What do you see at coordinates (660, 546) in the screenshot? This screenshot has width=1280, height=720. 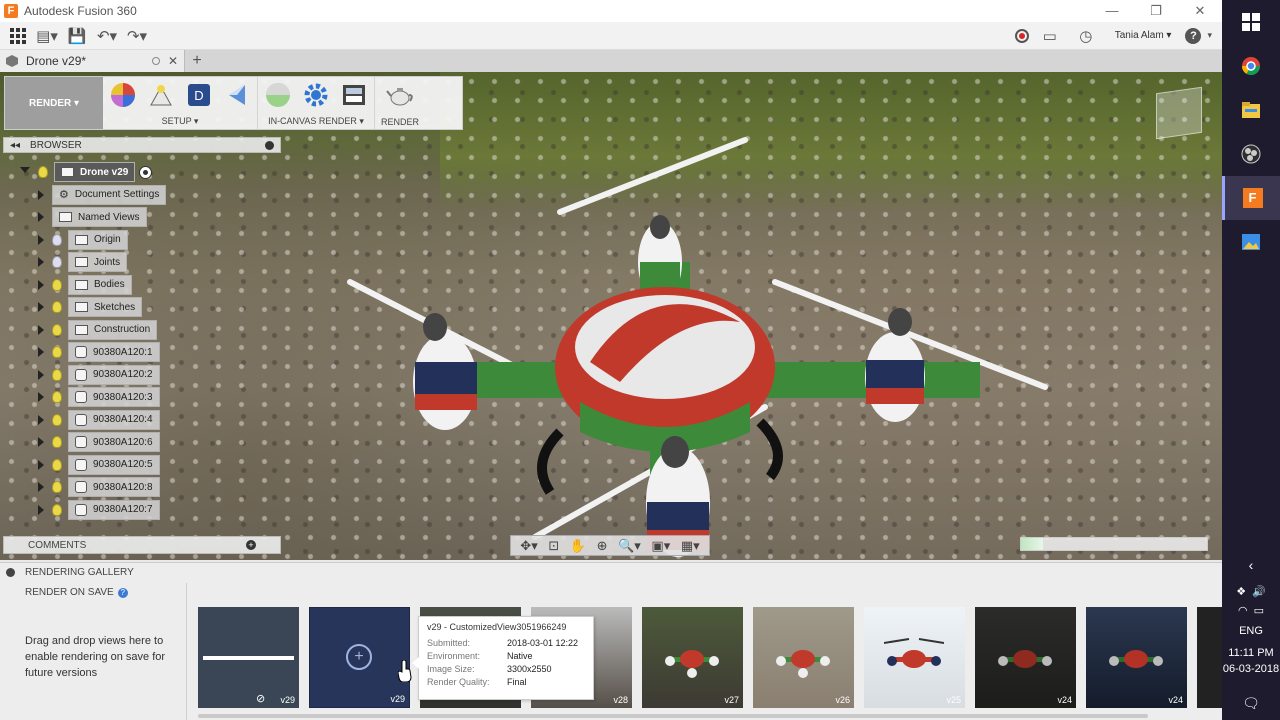 I see `display-settings-icon: ▣▾` at bounding box center [660, 546].